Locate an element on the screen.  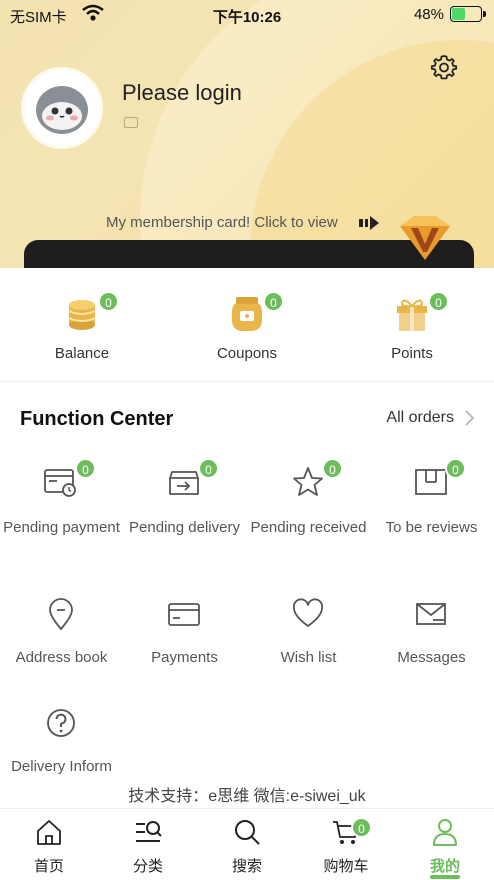
home-icon is located at coordinates (49, 832).